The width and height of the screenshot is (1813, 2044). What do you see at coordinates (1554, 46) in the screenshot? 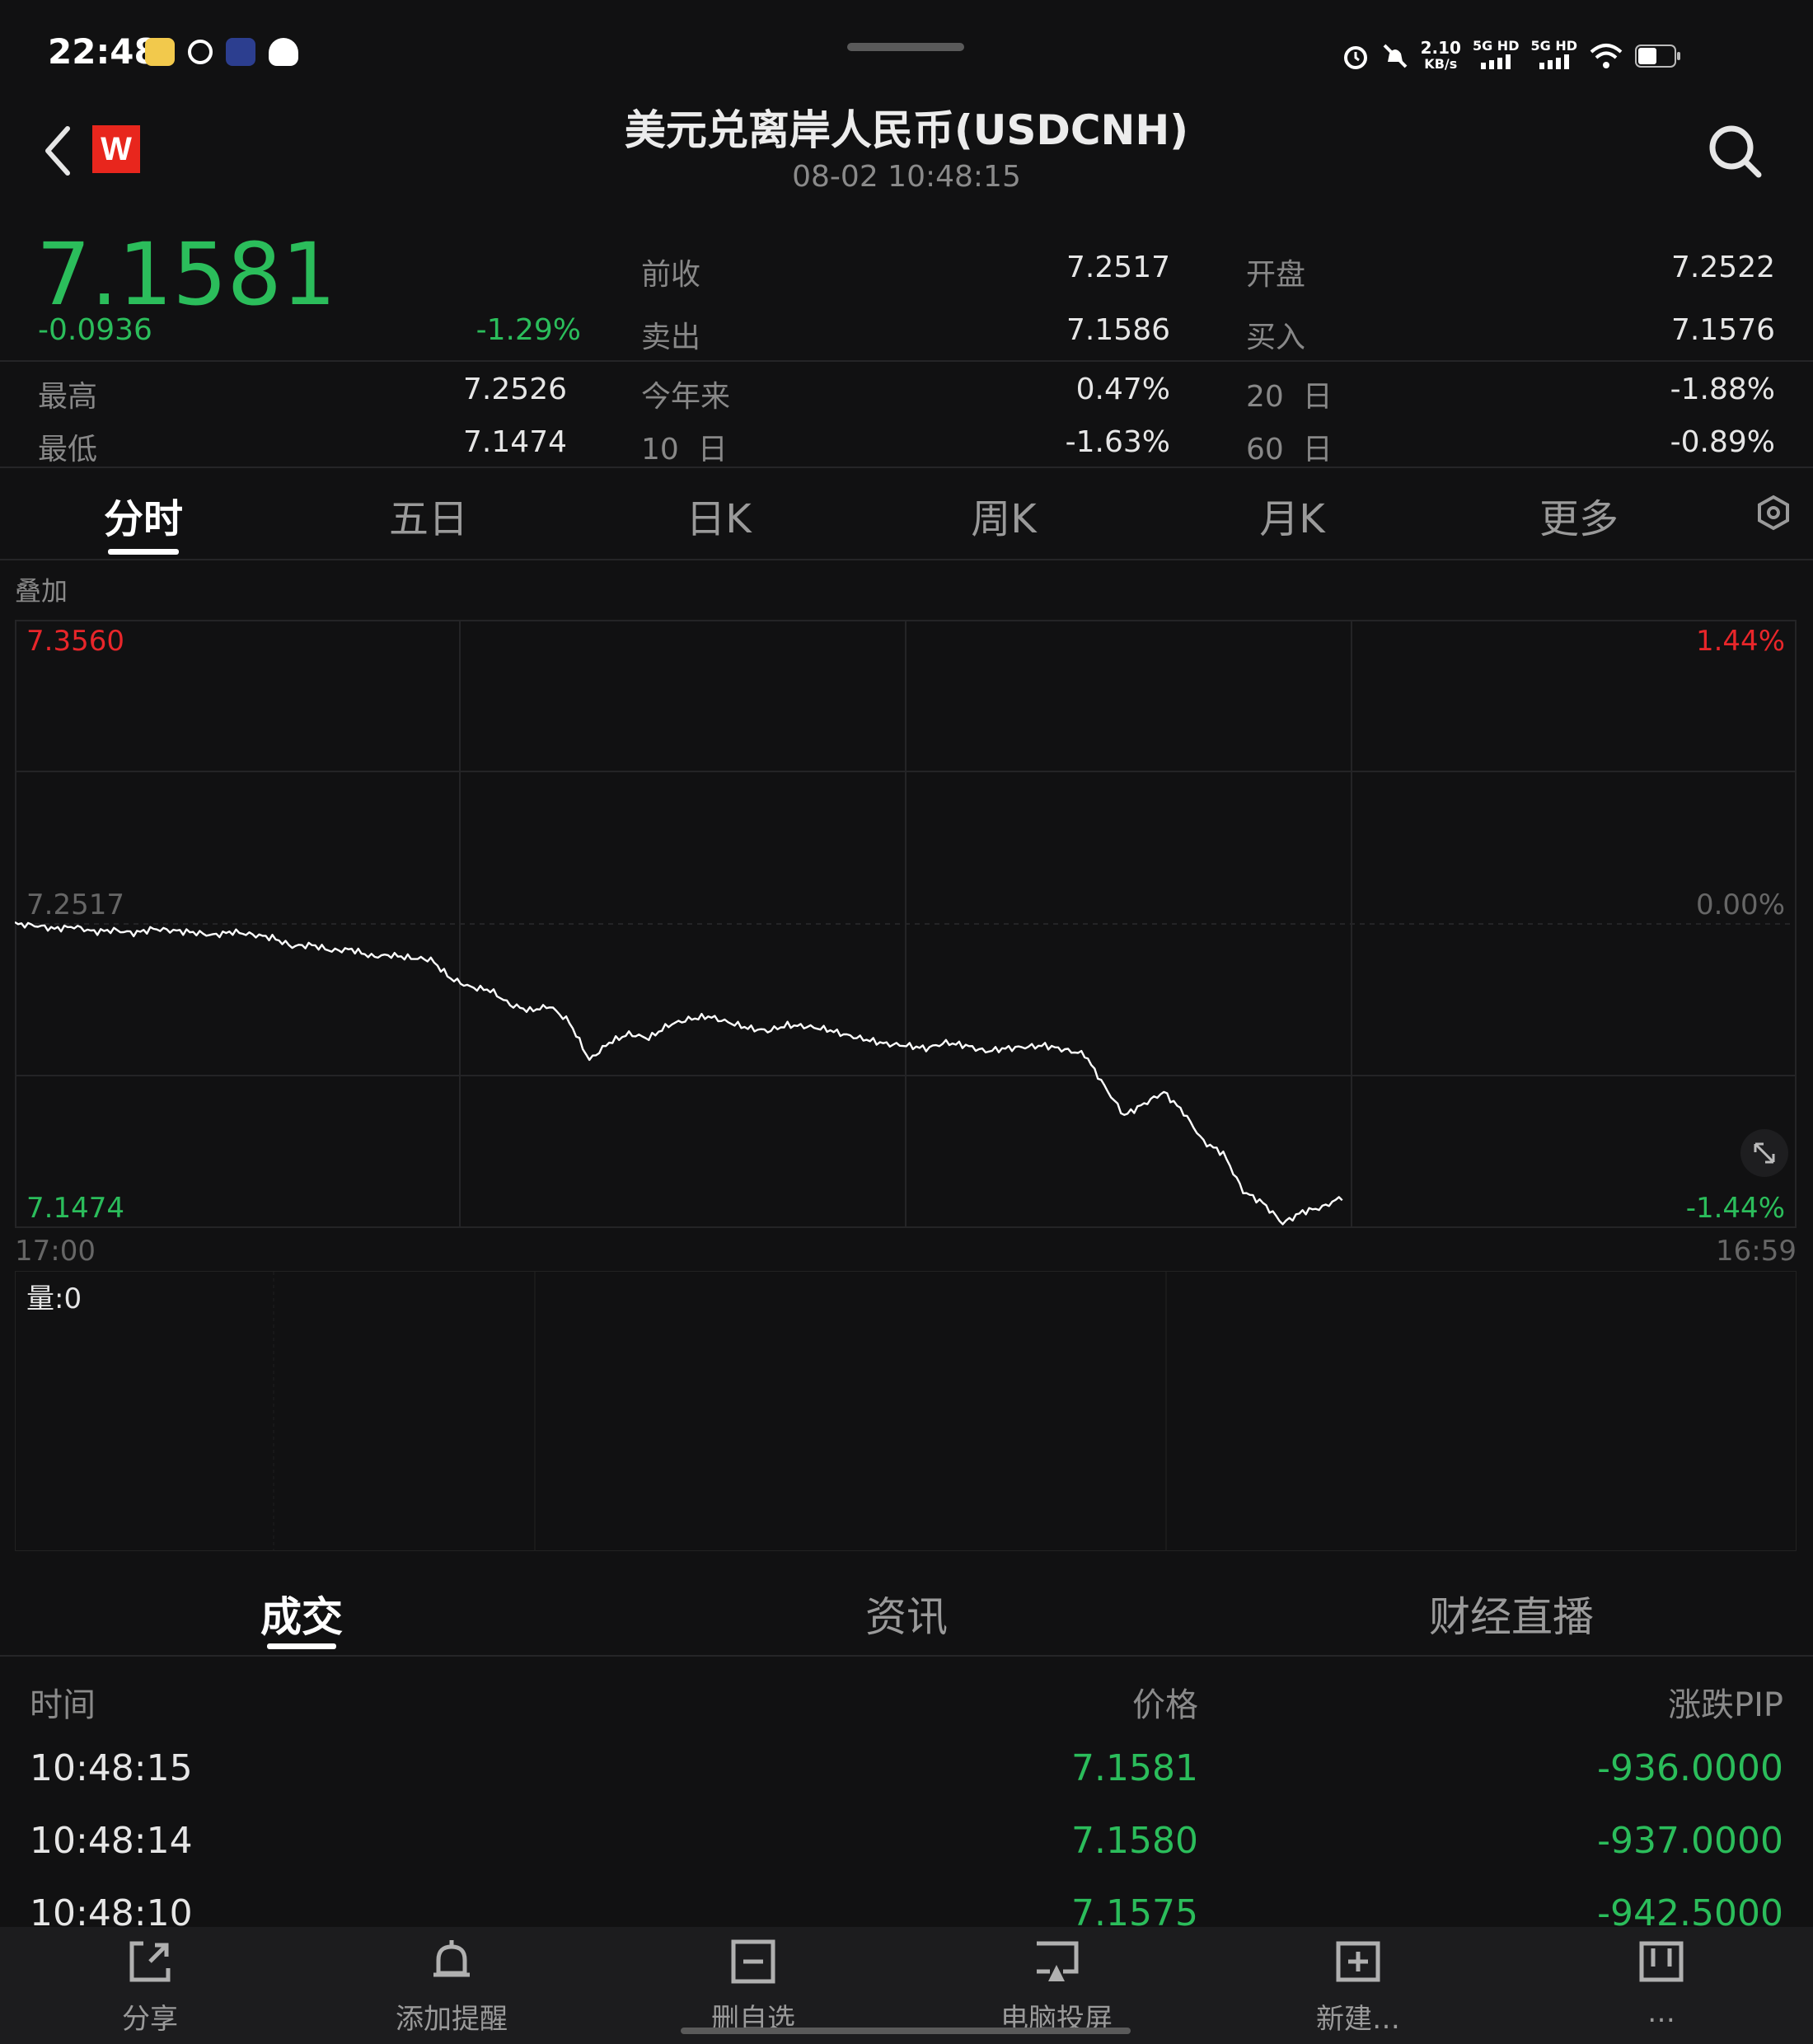
I see `sim2-label: 5G HD` at bounding box center [1554, 46].